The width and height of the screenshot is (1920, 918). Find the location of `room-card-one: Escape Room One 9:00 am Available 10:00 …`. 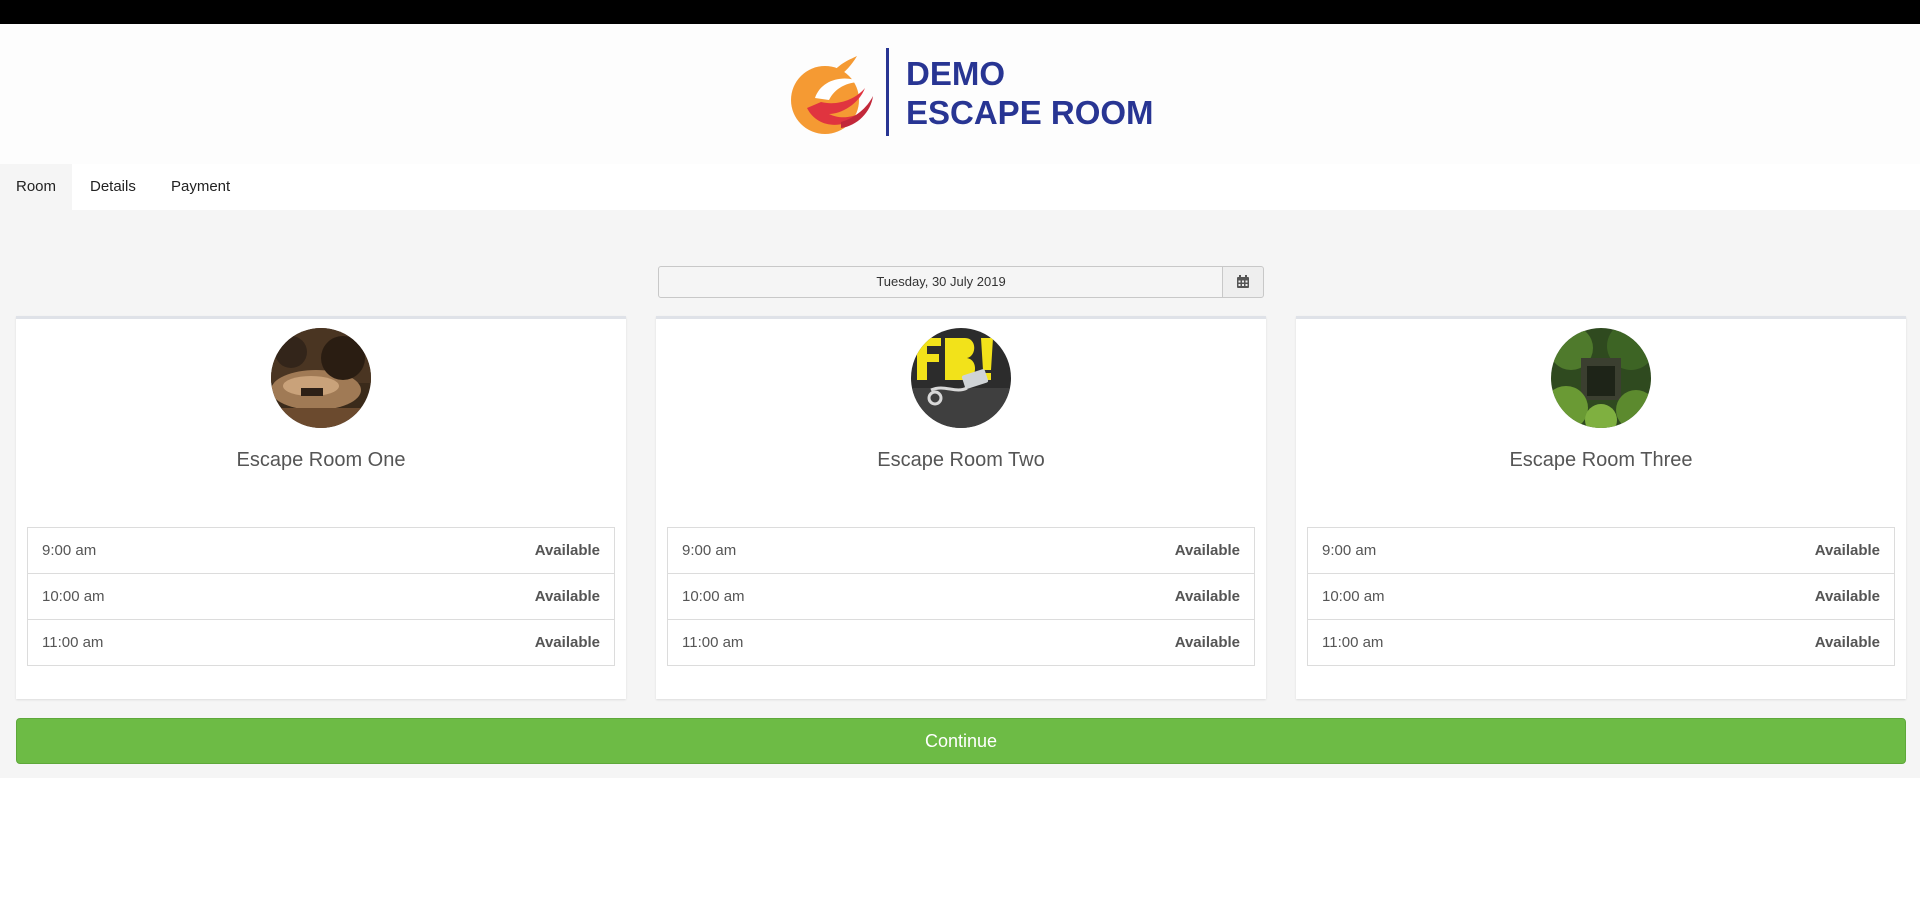

room-card-one: Escape Room One 9:00 am Available 10:00 … is located at coordinates (321, 507).